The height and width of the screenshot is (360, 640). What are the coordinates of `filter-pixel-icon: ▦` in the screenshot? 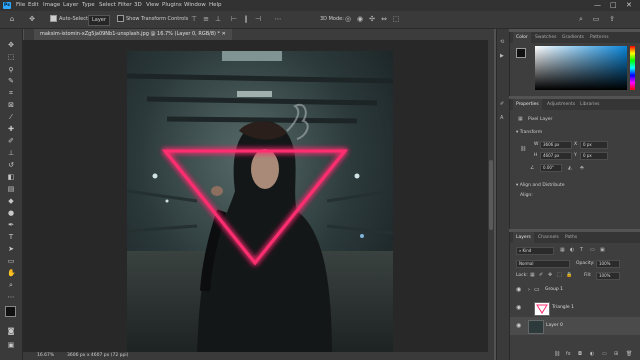 It's located at (562, 250).